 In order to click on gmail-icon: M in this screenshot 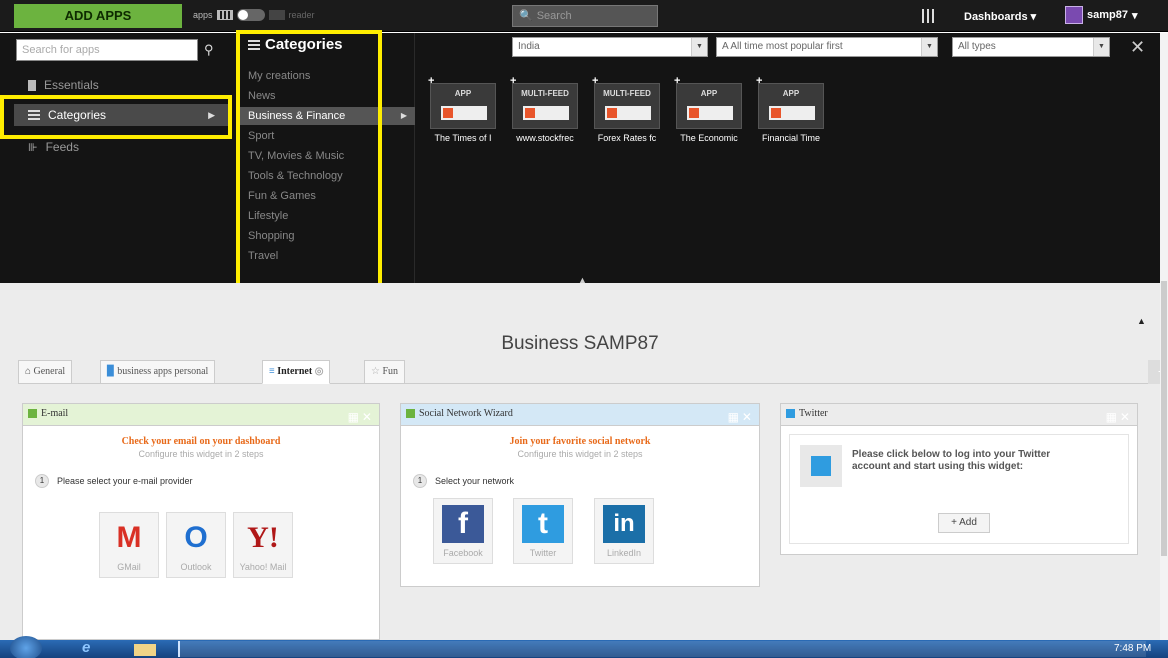, I will do `click(129, 537)`.